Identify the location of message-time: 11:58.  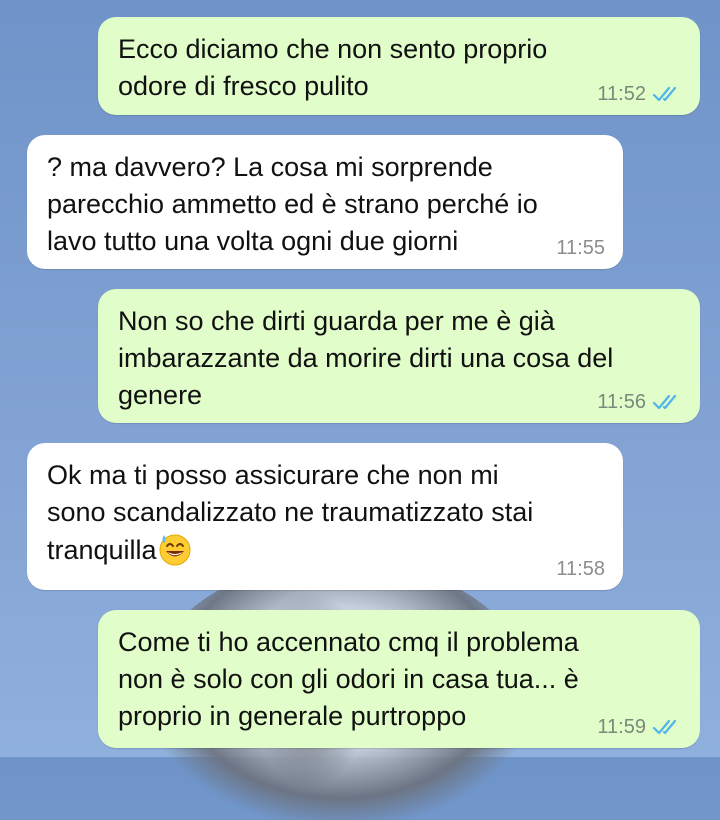
(580, 569).